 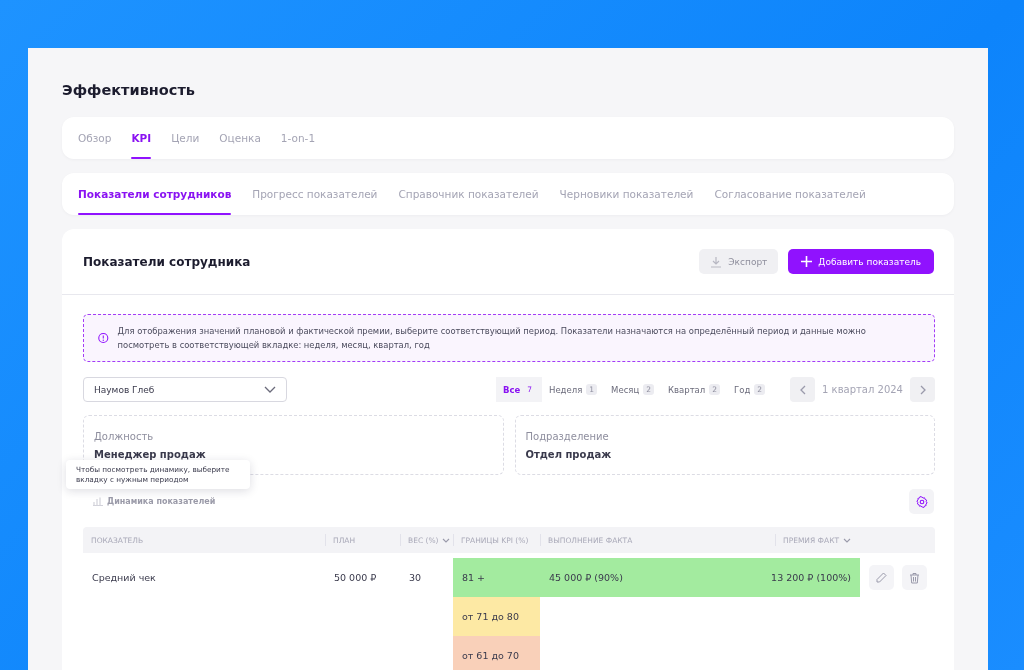 What do you see at coordinates (626, 194) in the screenshot?
I see `tab: Черновики показателей` at bounding box center [626, 194].